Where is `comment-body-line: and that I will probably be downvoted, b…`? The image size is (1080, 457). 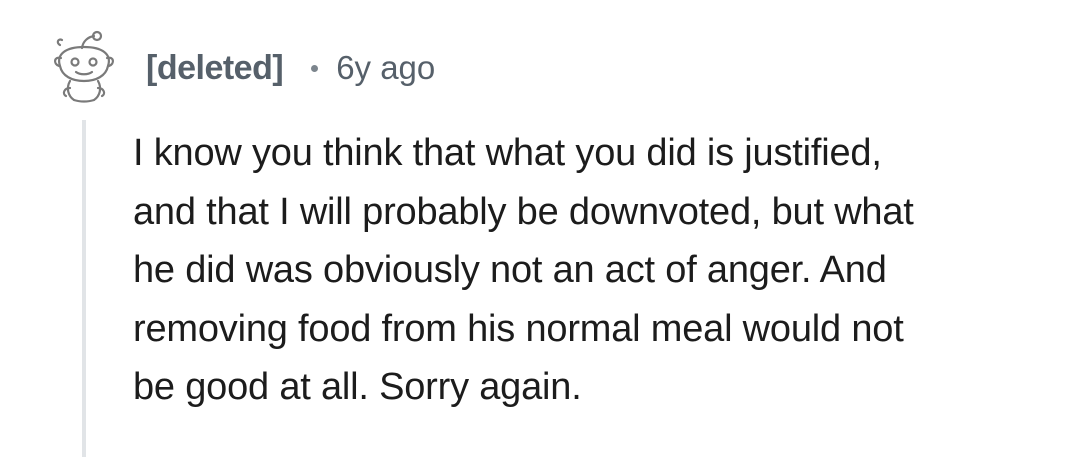
comment-body-line: and that I will probably be downvoted, b… is located at coordinates (523, 211).